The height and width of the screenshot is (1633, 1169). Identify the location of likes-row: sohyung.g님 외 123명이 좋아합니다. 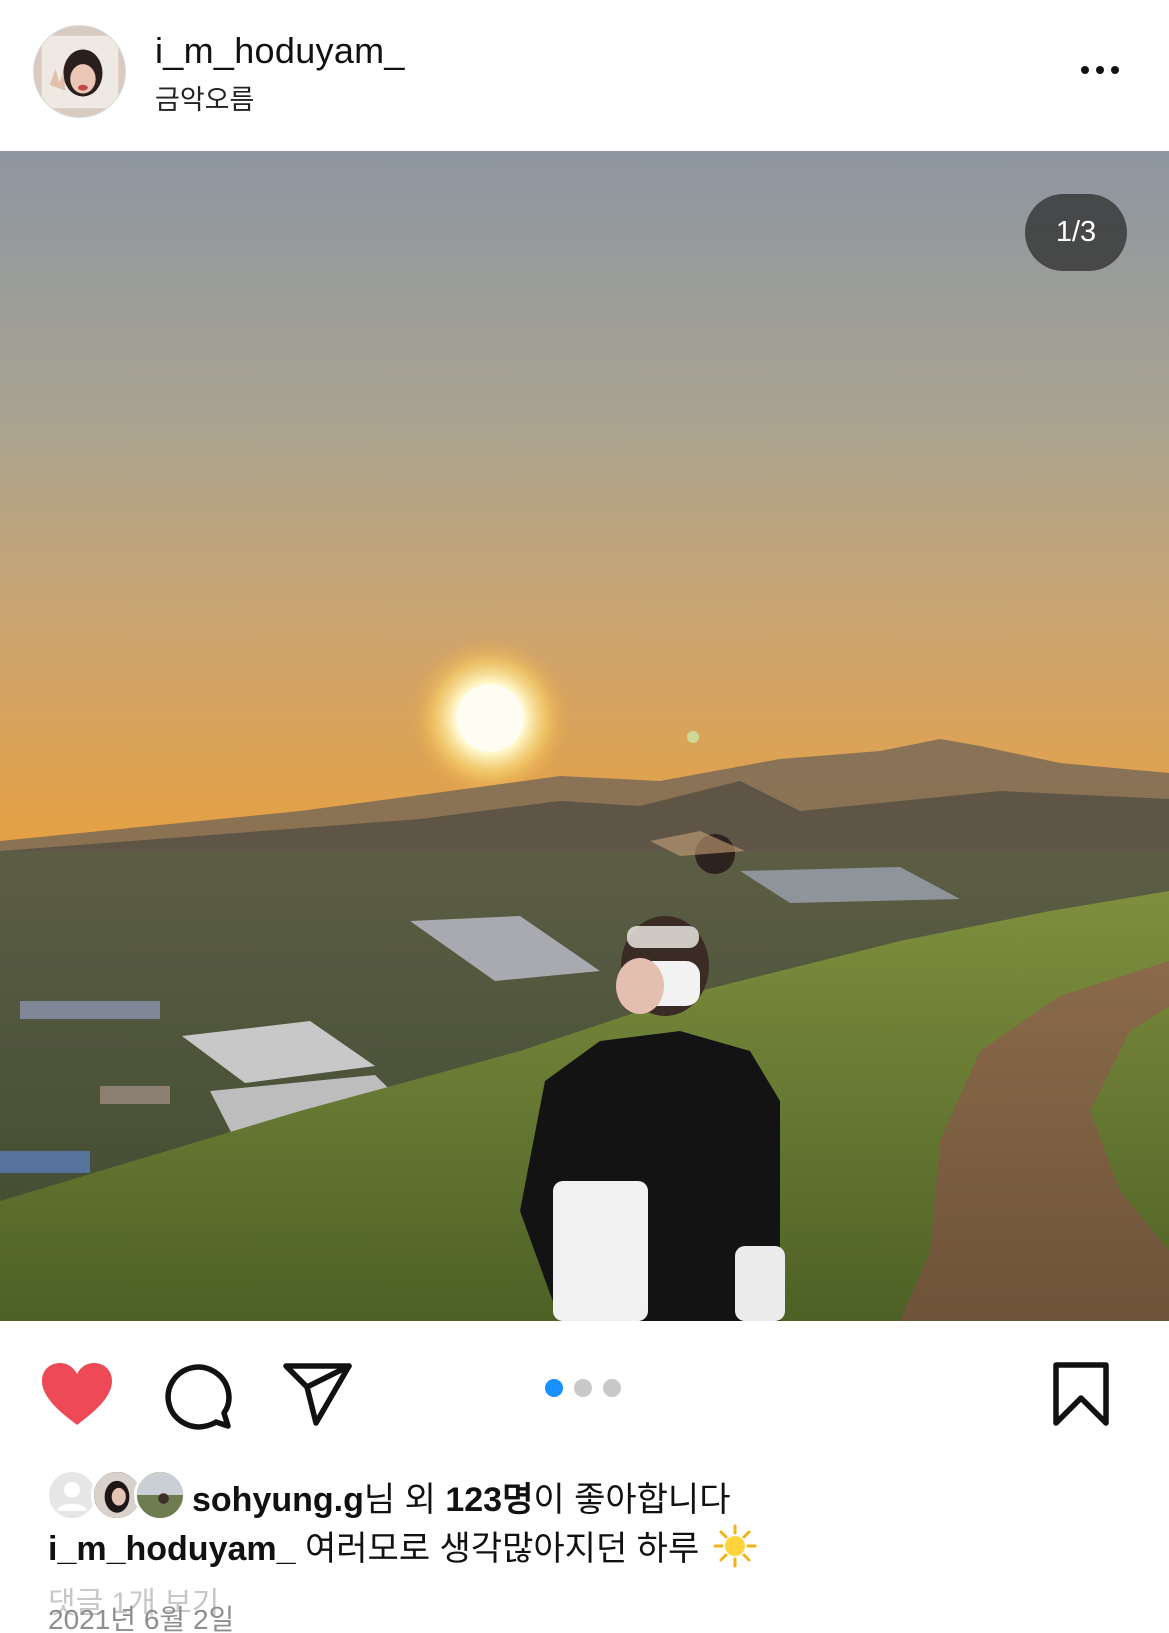
(596, 1494).